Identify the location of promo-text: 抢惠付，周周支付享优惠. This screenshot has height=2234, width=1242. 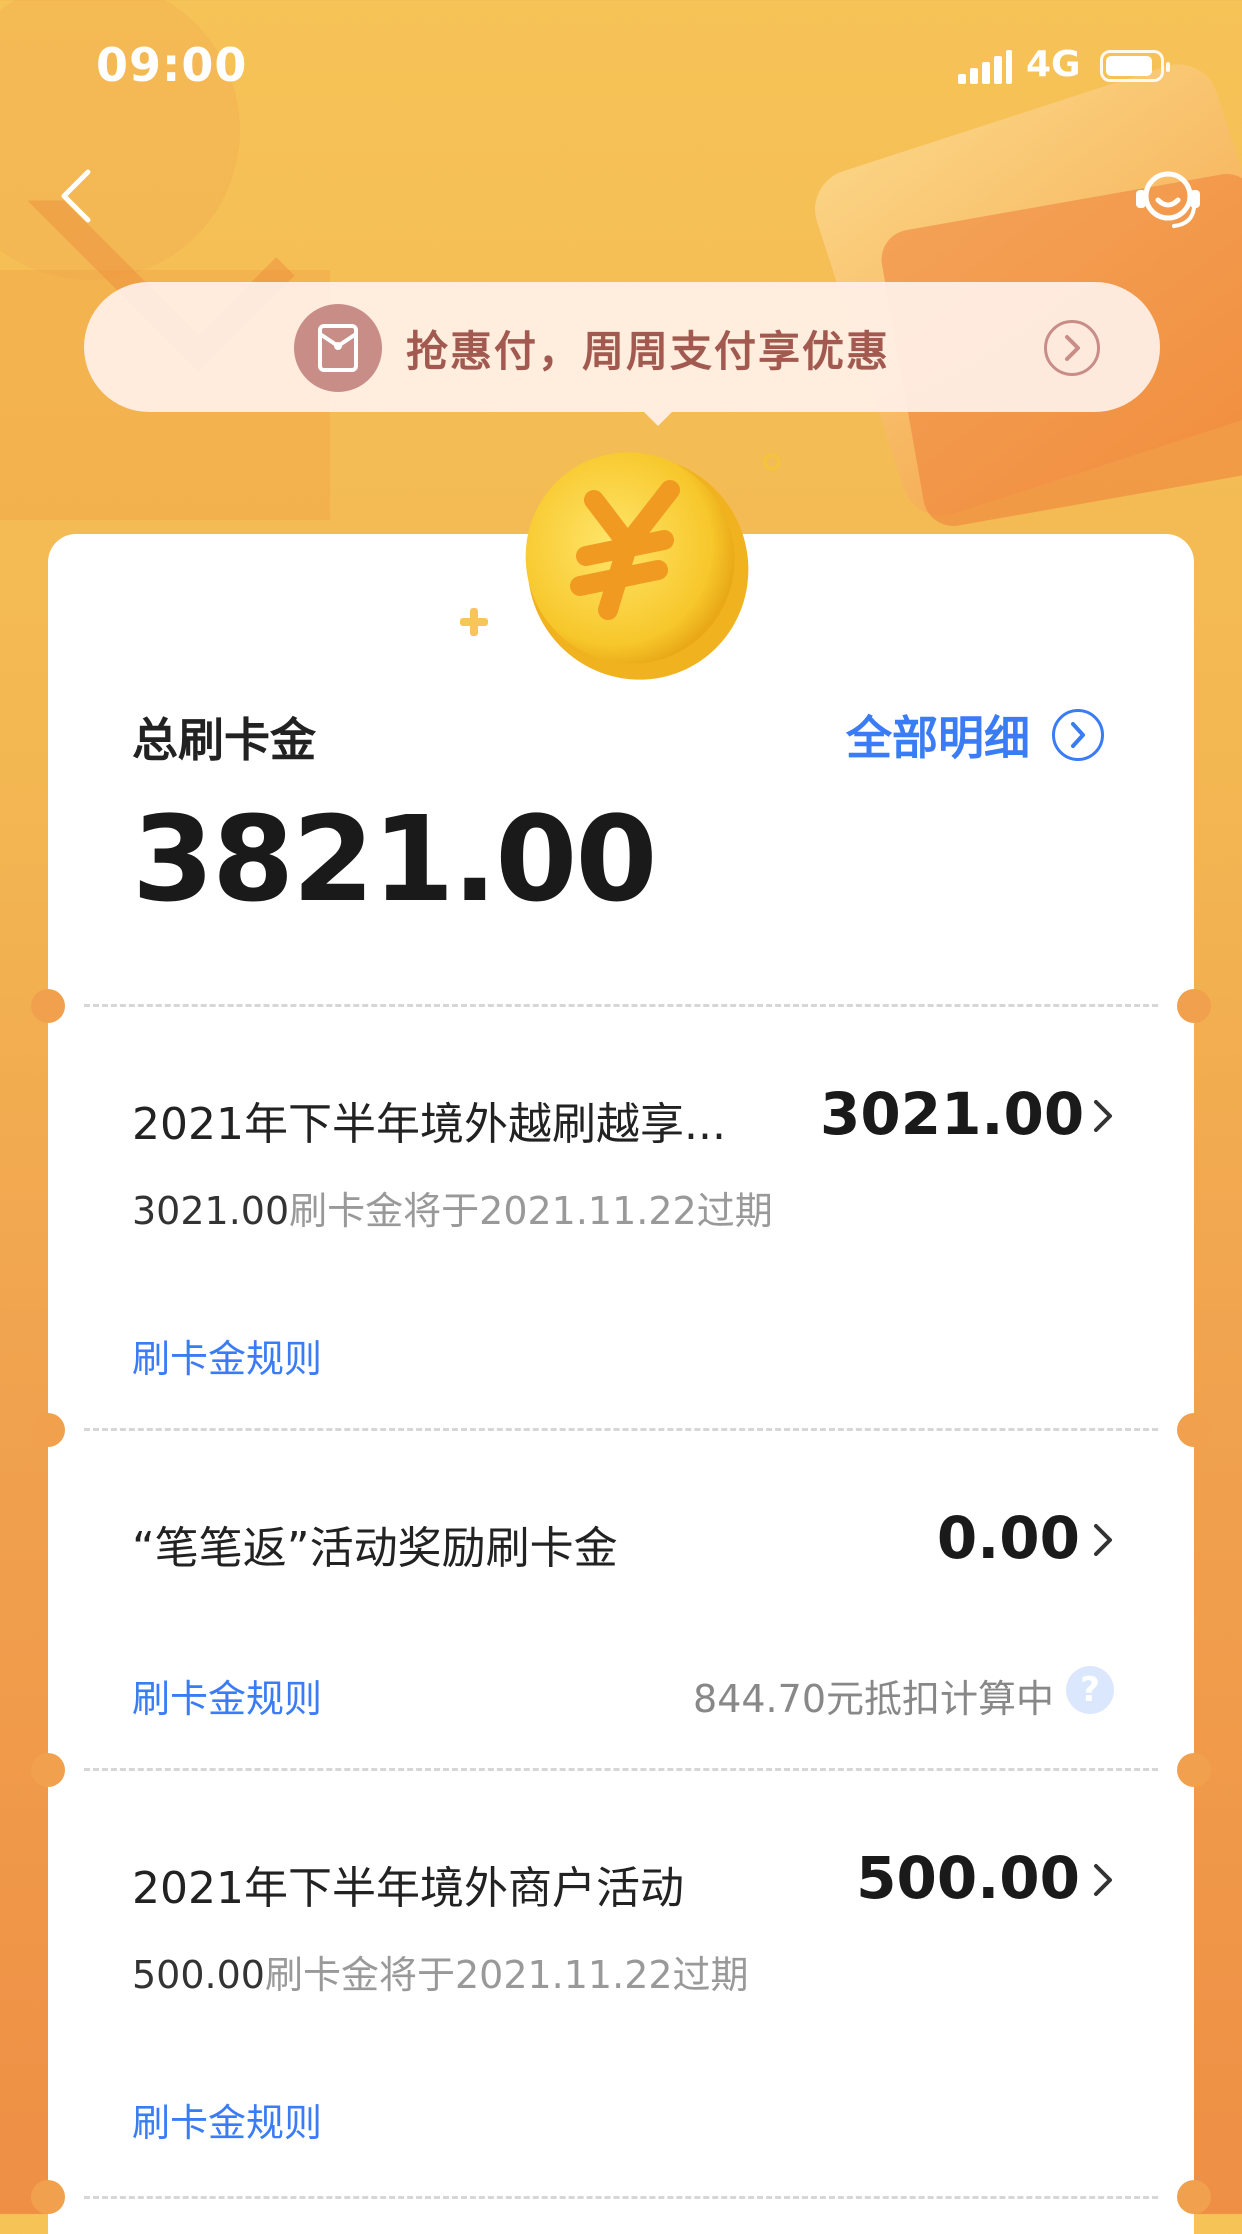
(648, 351).